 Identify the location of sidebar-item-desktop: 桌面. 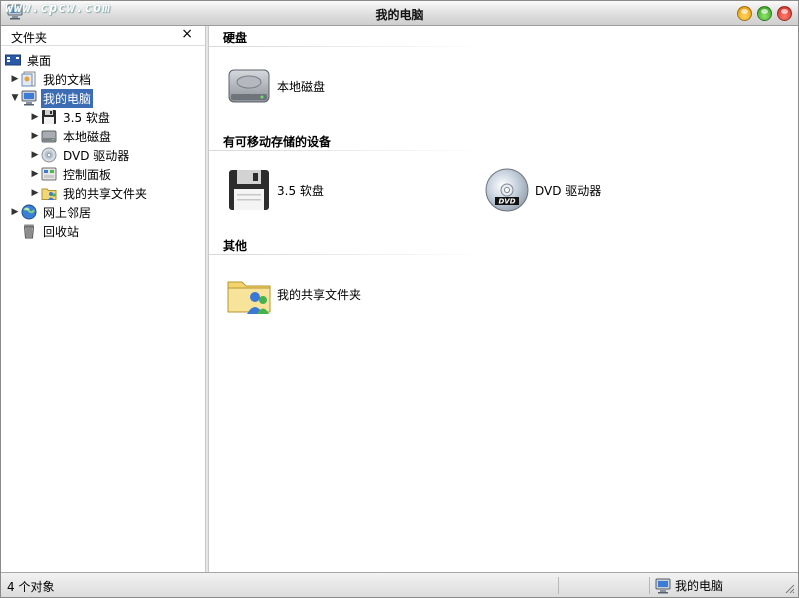
(29, 60).